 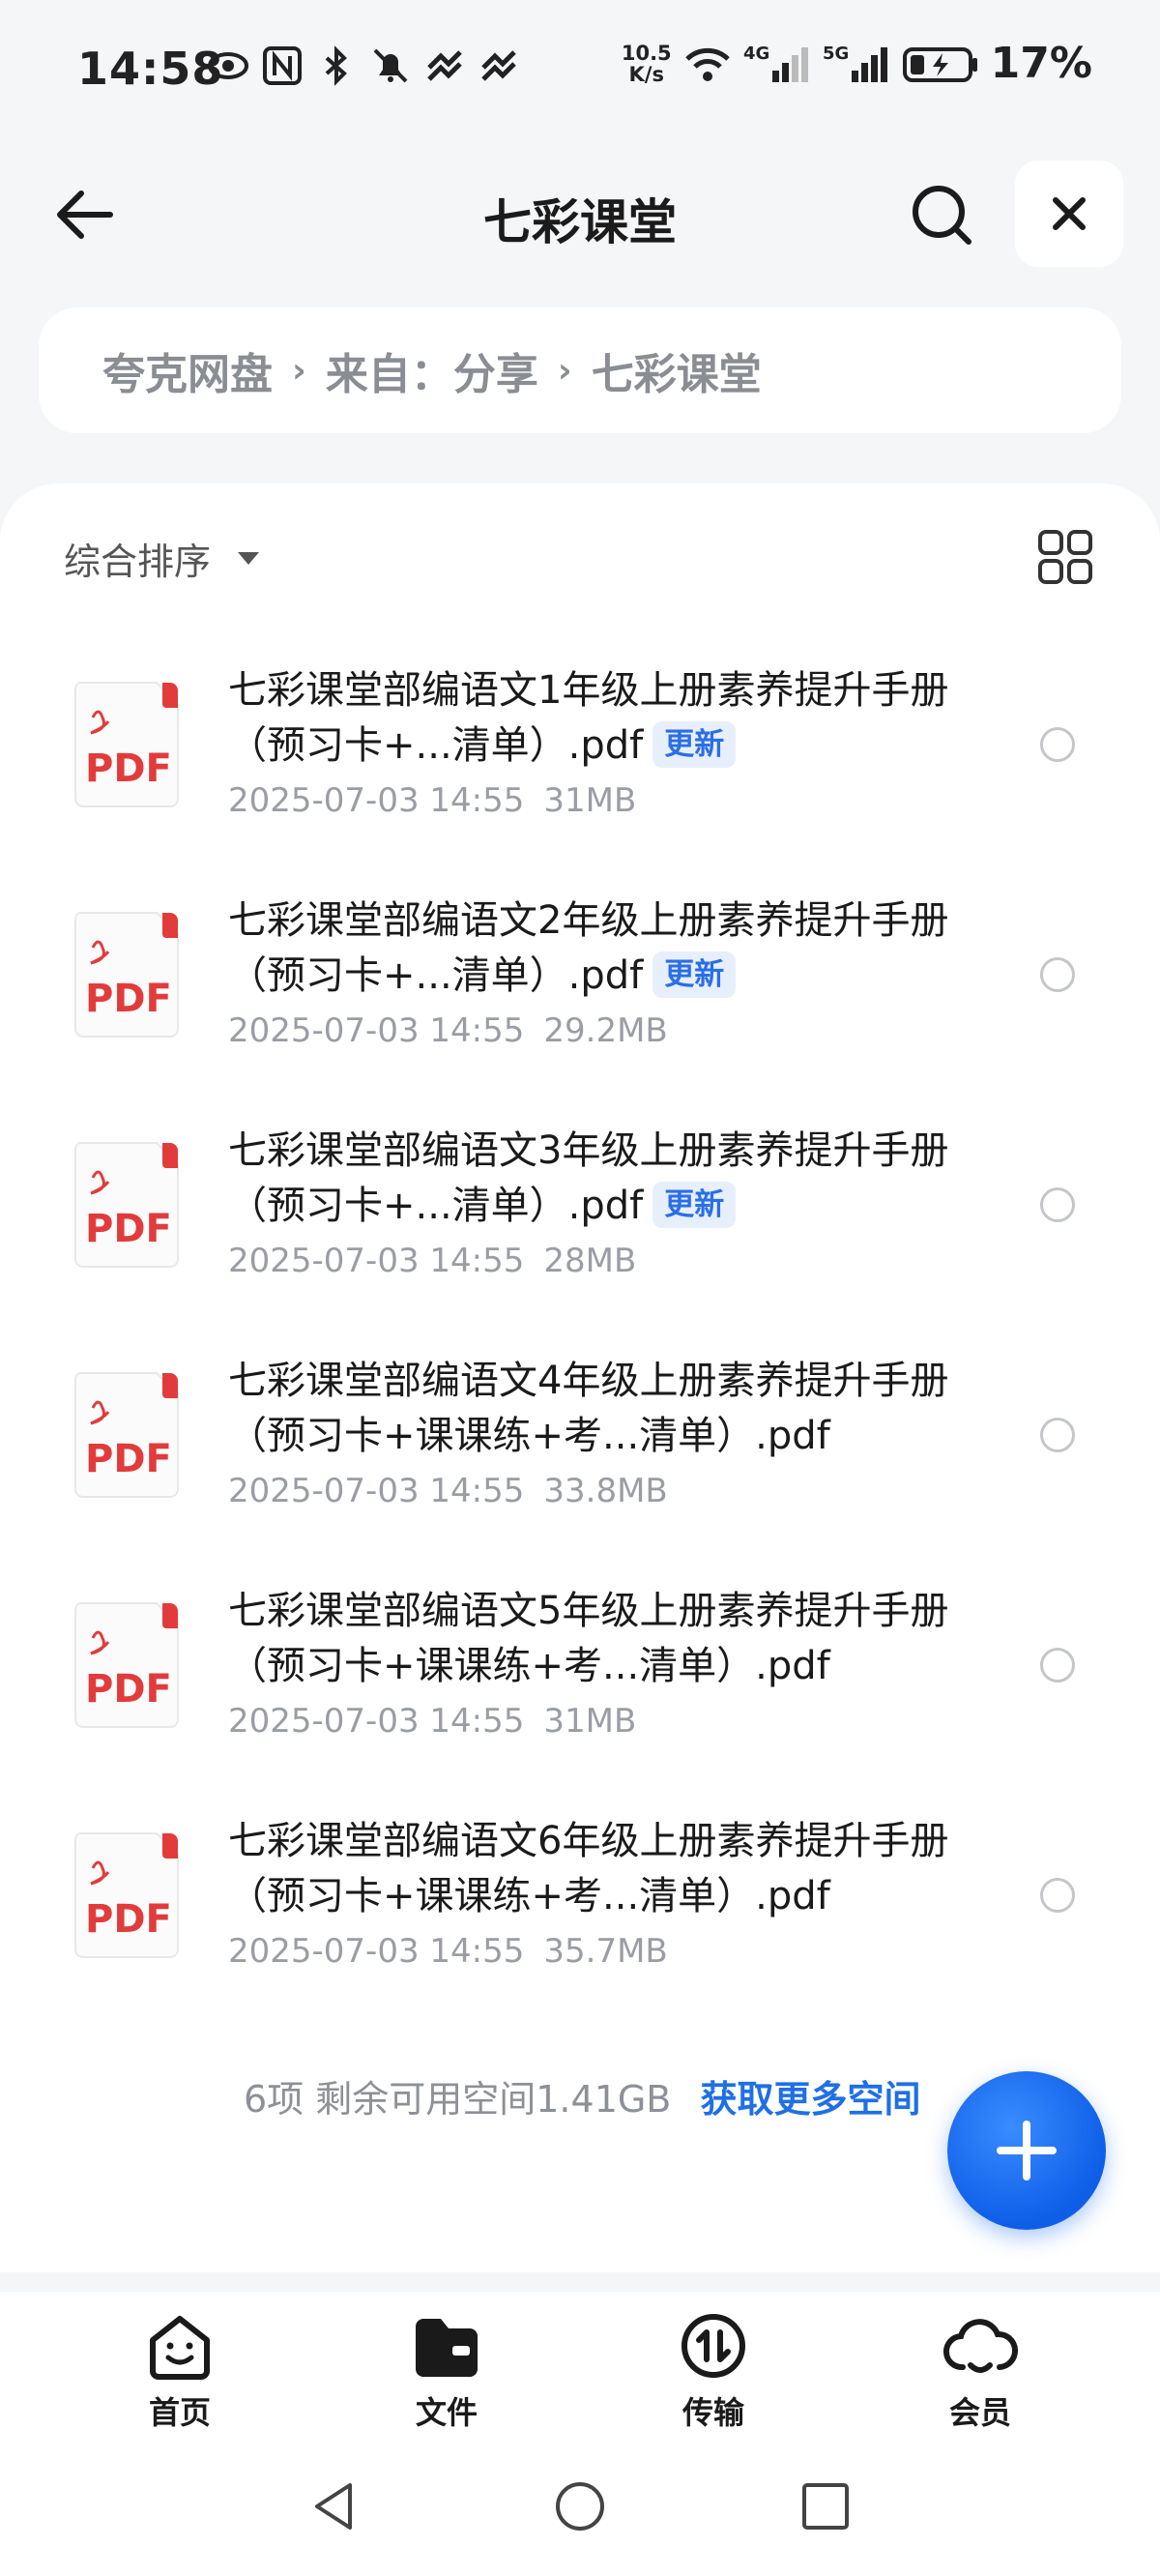 I want to click on storage-summary: 6项 剩余可用空间1.41GB 获取更多空间, so click(x=582, y=2095).